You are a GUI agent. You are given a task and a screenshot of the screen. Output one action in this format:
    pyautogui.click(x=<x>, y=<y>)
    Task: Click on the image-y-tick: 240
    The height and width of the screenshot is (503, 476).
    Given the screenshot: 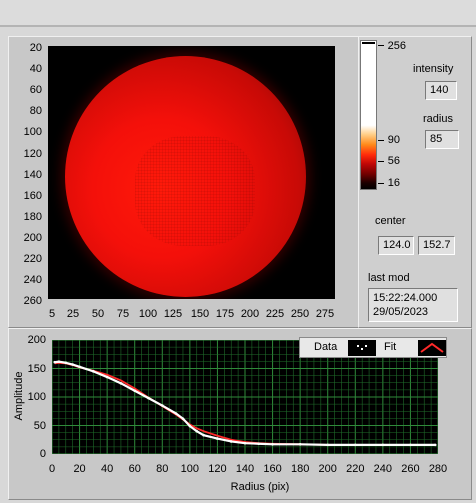 What is the action you would take?
    pyautogui.click(x=32, y=280)
    